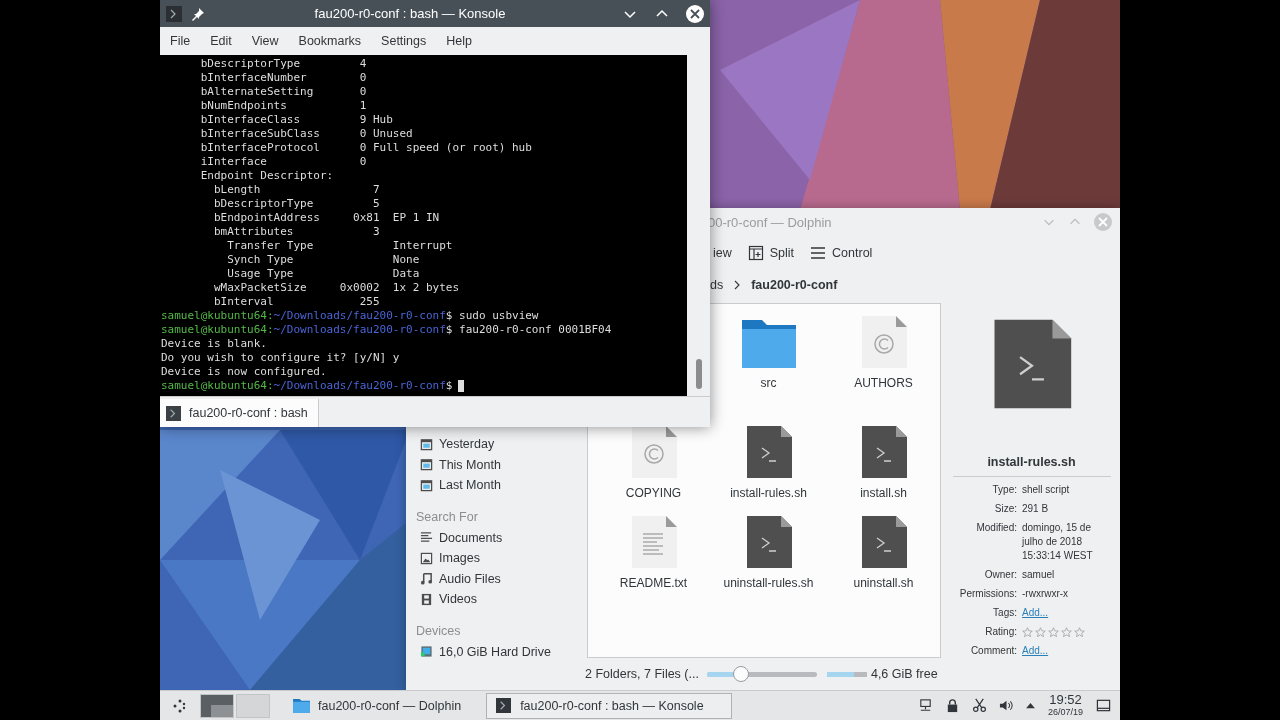 The height and width of the screenshot is (720, 1280). Describe the element at coordinates (492, 316) in the screenshot. I see `terminal-command: $ sudo usbview` at that location.